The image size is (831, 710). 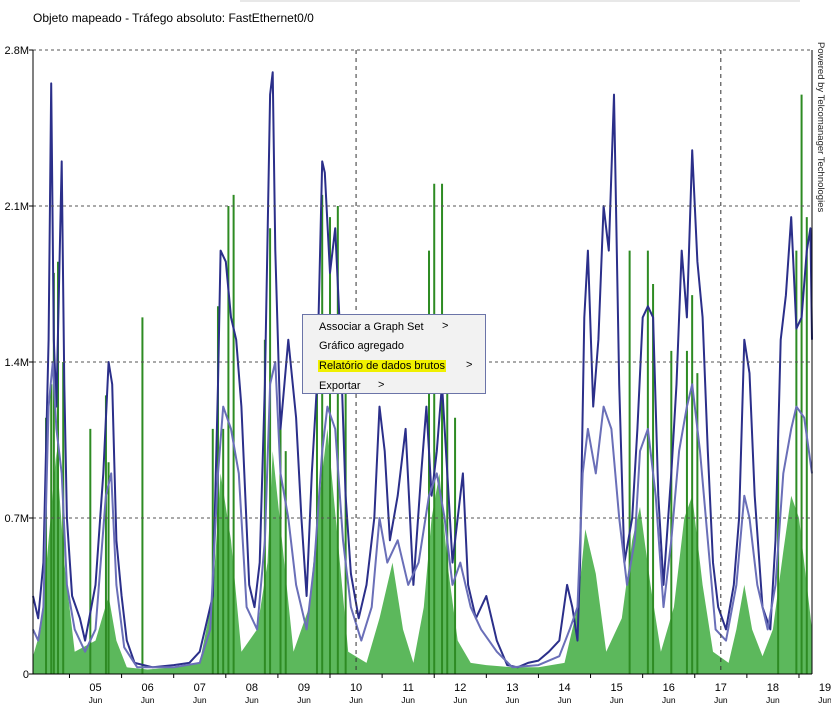 I want to click on menu-item-relatorio-dados-brutos: Relatório de dados brutos, so click(x=382, y=366).